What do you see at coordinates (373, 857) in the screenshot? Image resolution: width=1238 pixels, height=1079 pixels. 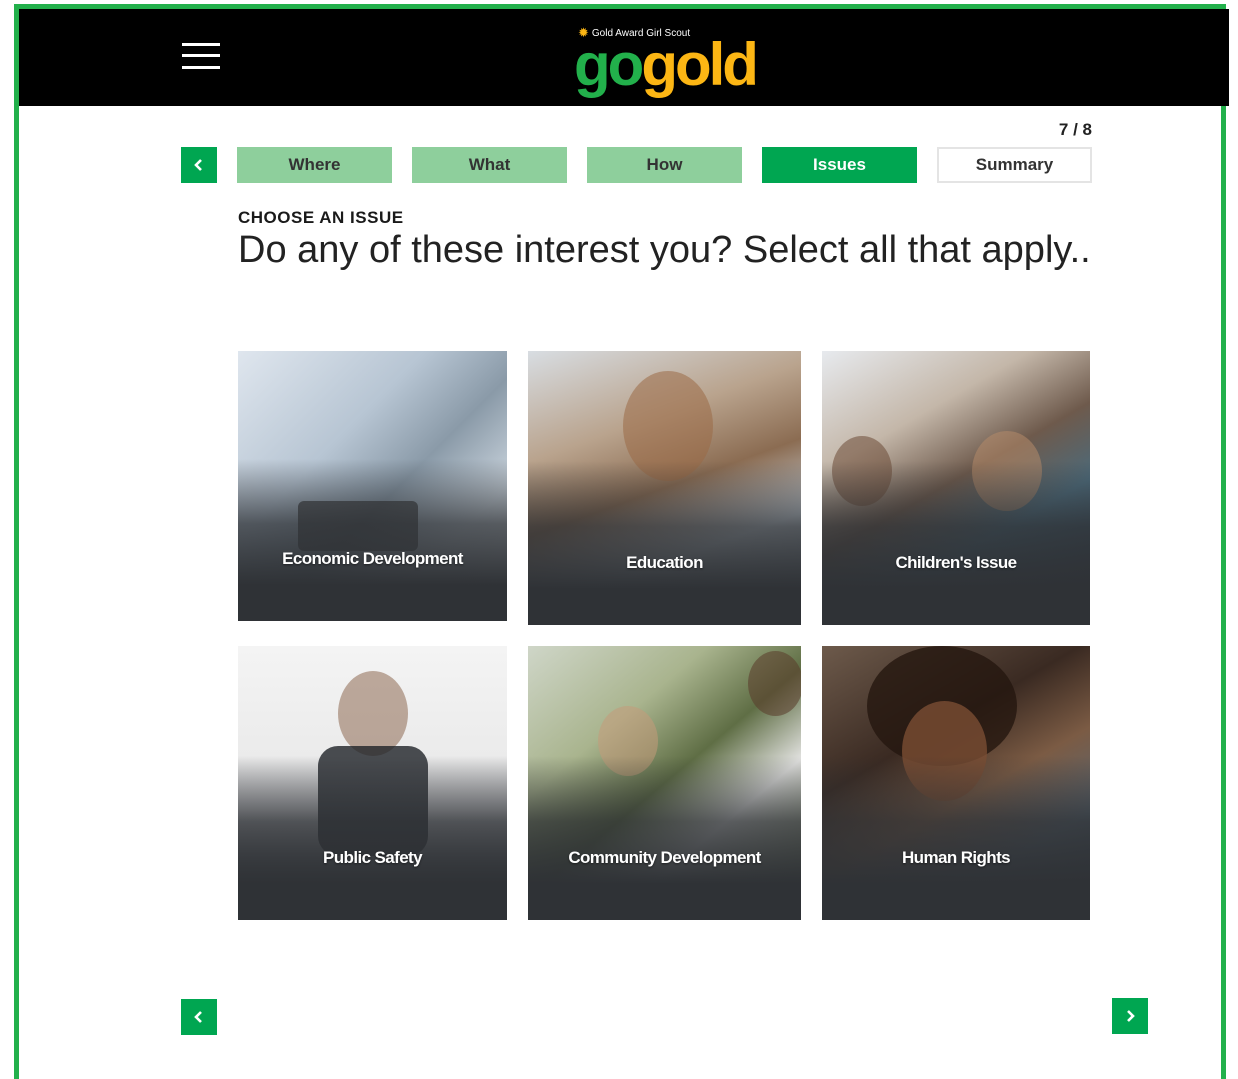 I see `issue-label: Public Safety` at bounding box center [373, 857].